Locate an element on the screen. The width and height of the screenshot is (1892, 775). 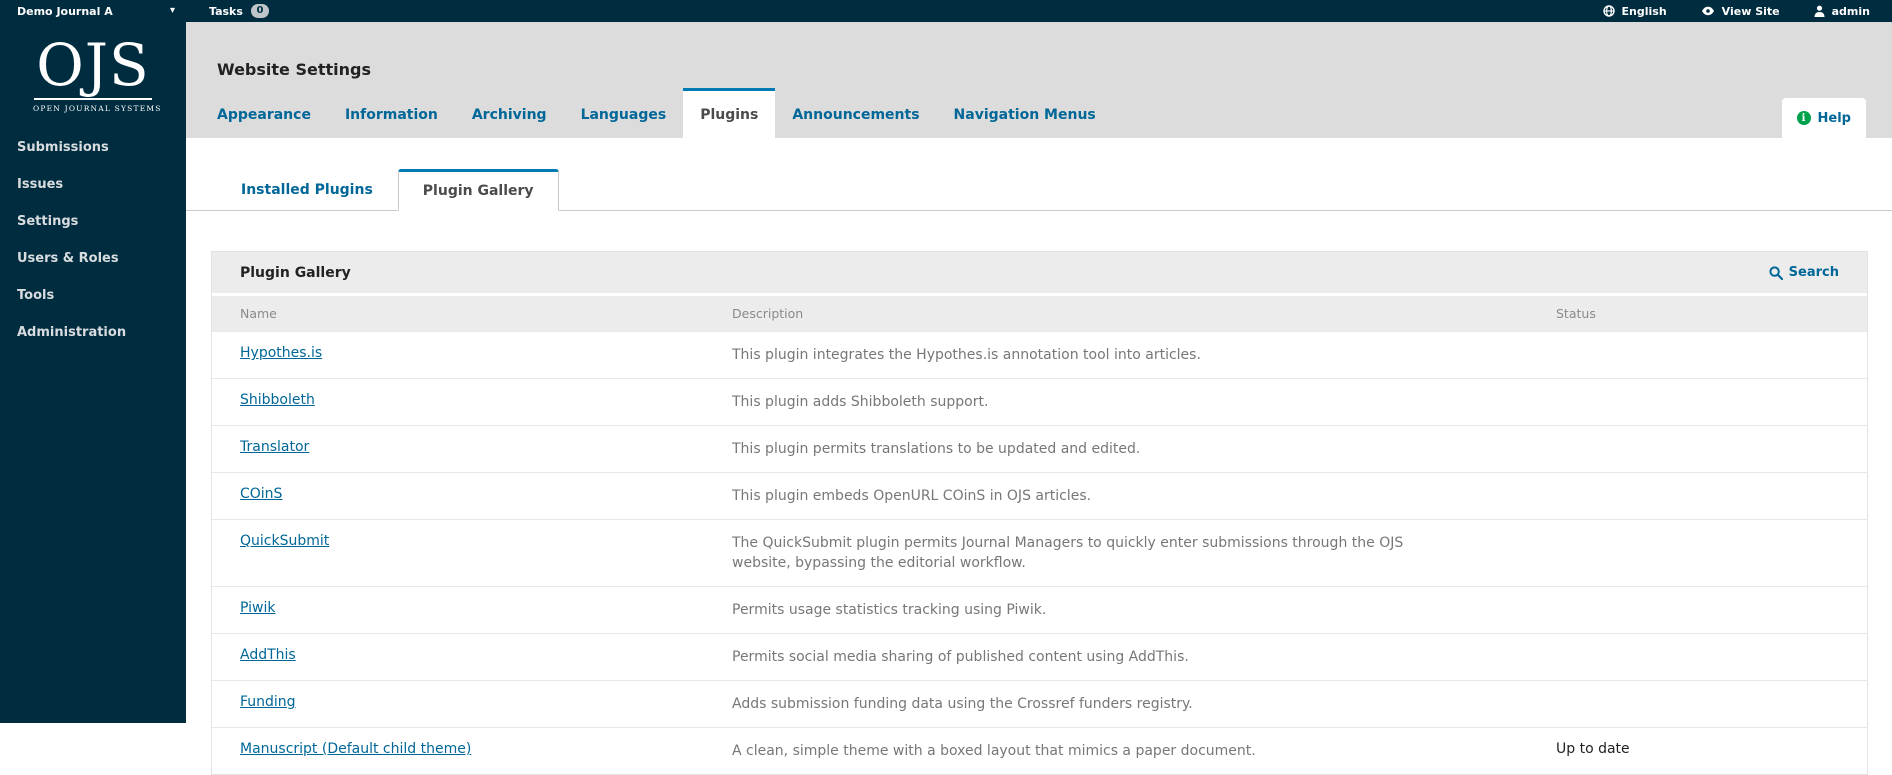
settings-tab-label: Languages is located at coordinates (623, 114).